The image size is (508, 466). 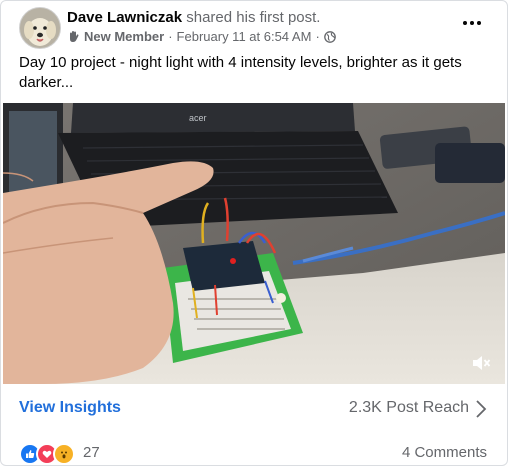 I want to click on author-avatar, so click(x=40, y=28).